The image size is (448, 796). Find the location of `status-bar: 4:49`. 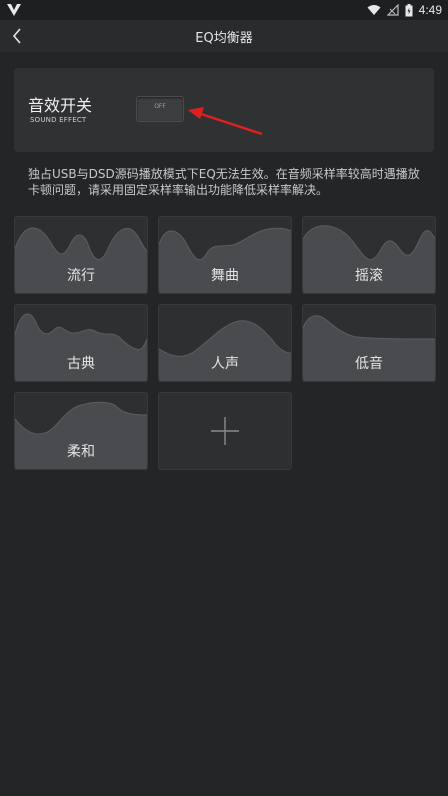

status-bar: 4:49 is located at coordinates (224, 10).